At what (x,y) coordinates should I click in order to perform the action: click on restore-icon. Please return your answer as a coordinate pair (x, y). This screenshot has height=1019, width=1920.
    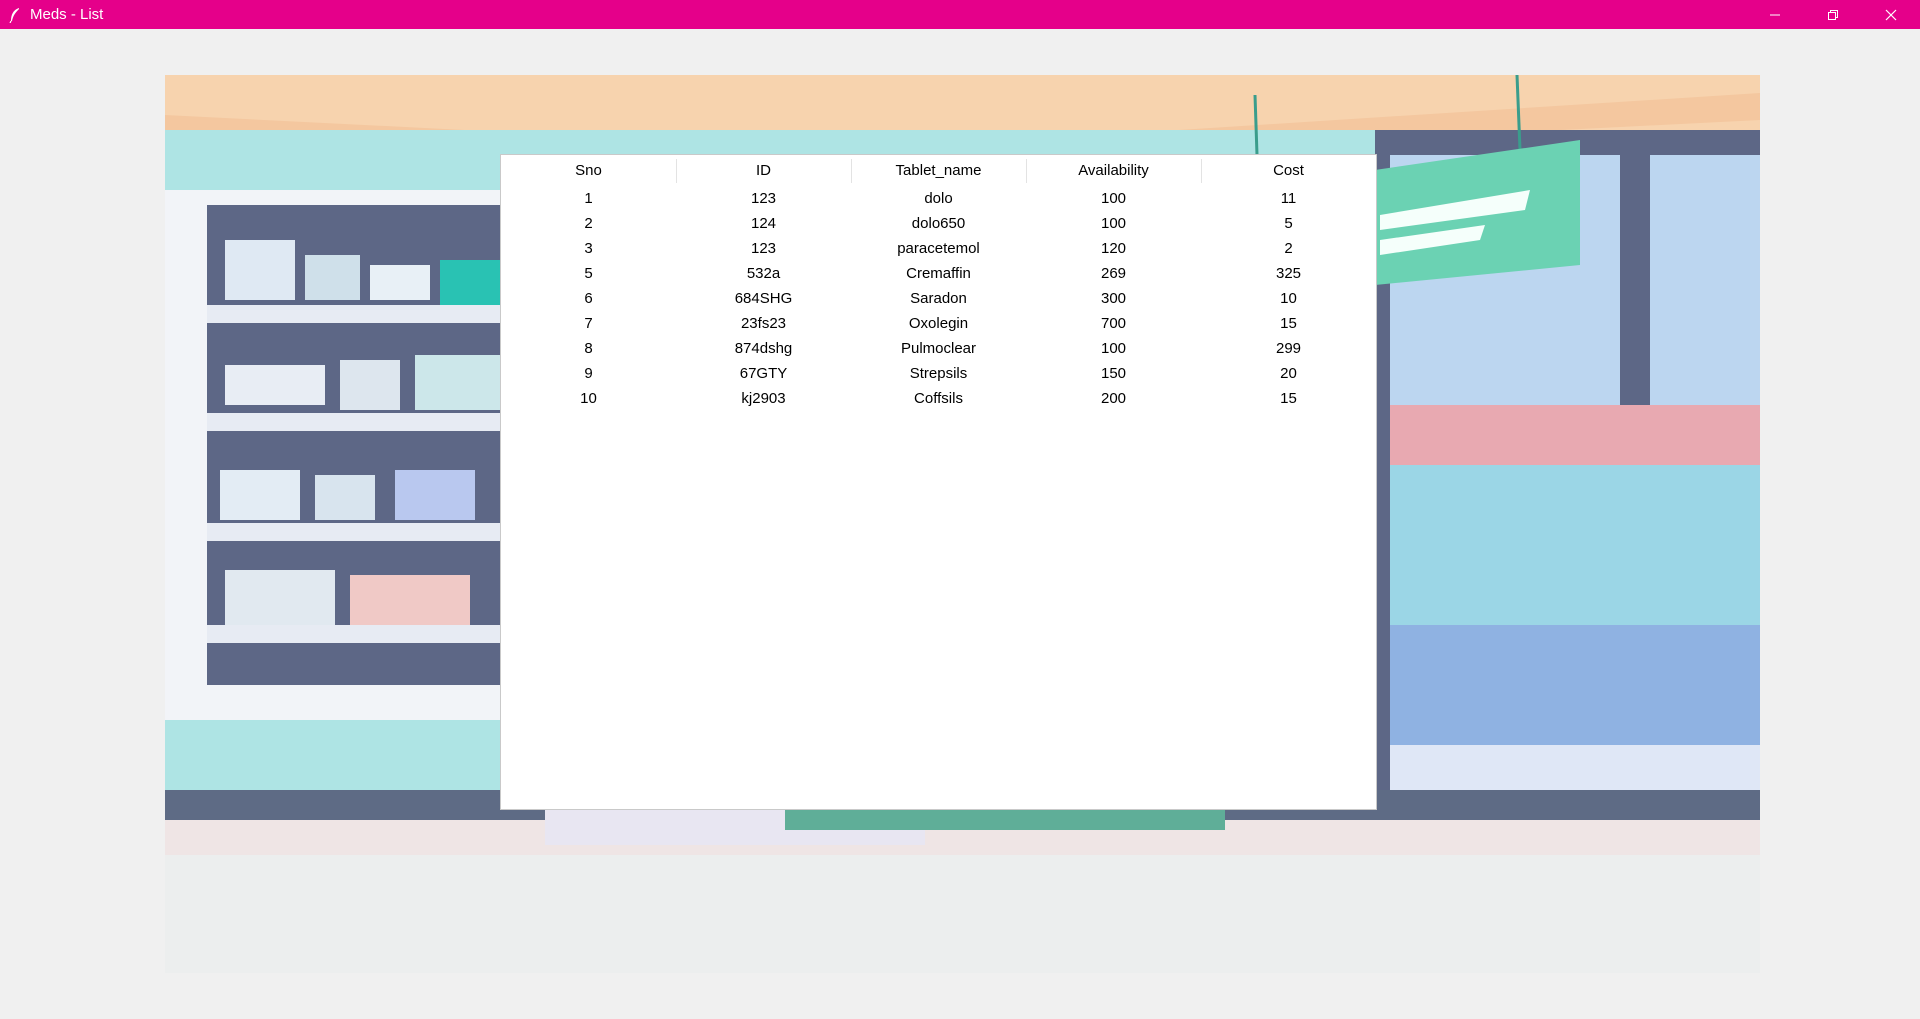
    Looking at the image, I should click on (1833, 14).